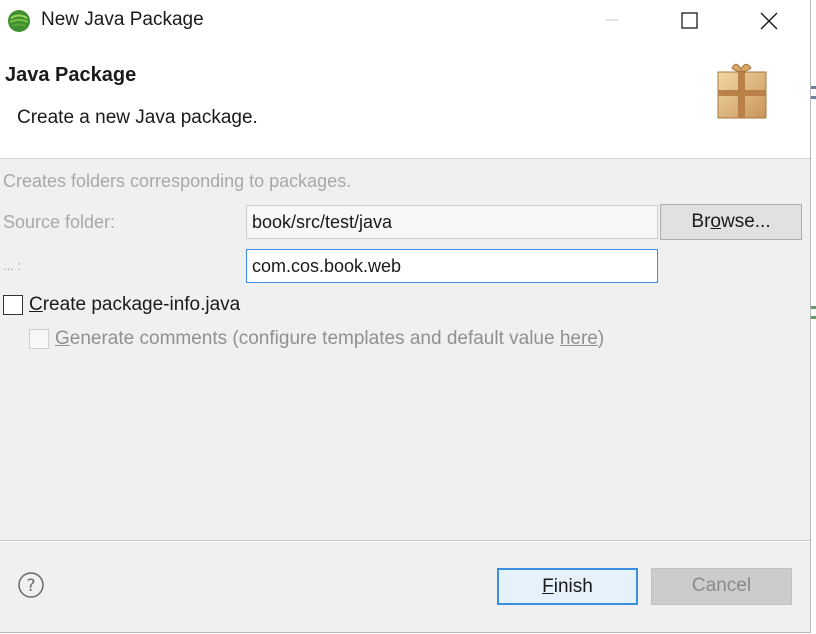 The image size is (816, 634). What do you see at coordinates (71, 75) in the screenshot?
I see `page-title: Java Package` at bounding box center [71, 75].